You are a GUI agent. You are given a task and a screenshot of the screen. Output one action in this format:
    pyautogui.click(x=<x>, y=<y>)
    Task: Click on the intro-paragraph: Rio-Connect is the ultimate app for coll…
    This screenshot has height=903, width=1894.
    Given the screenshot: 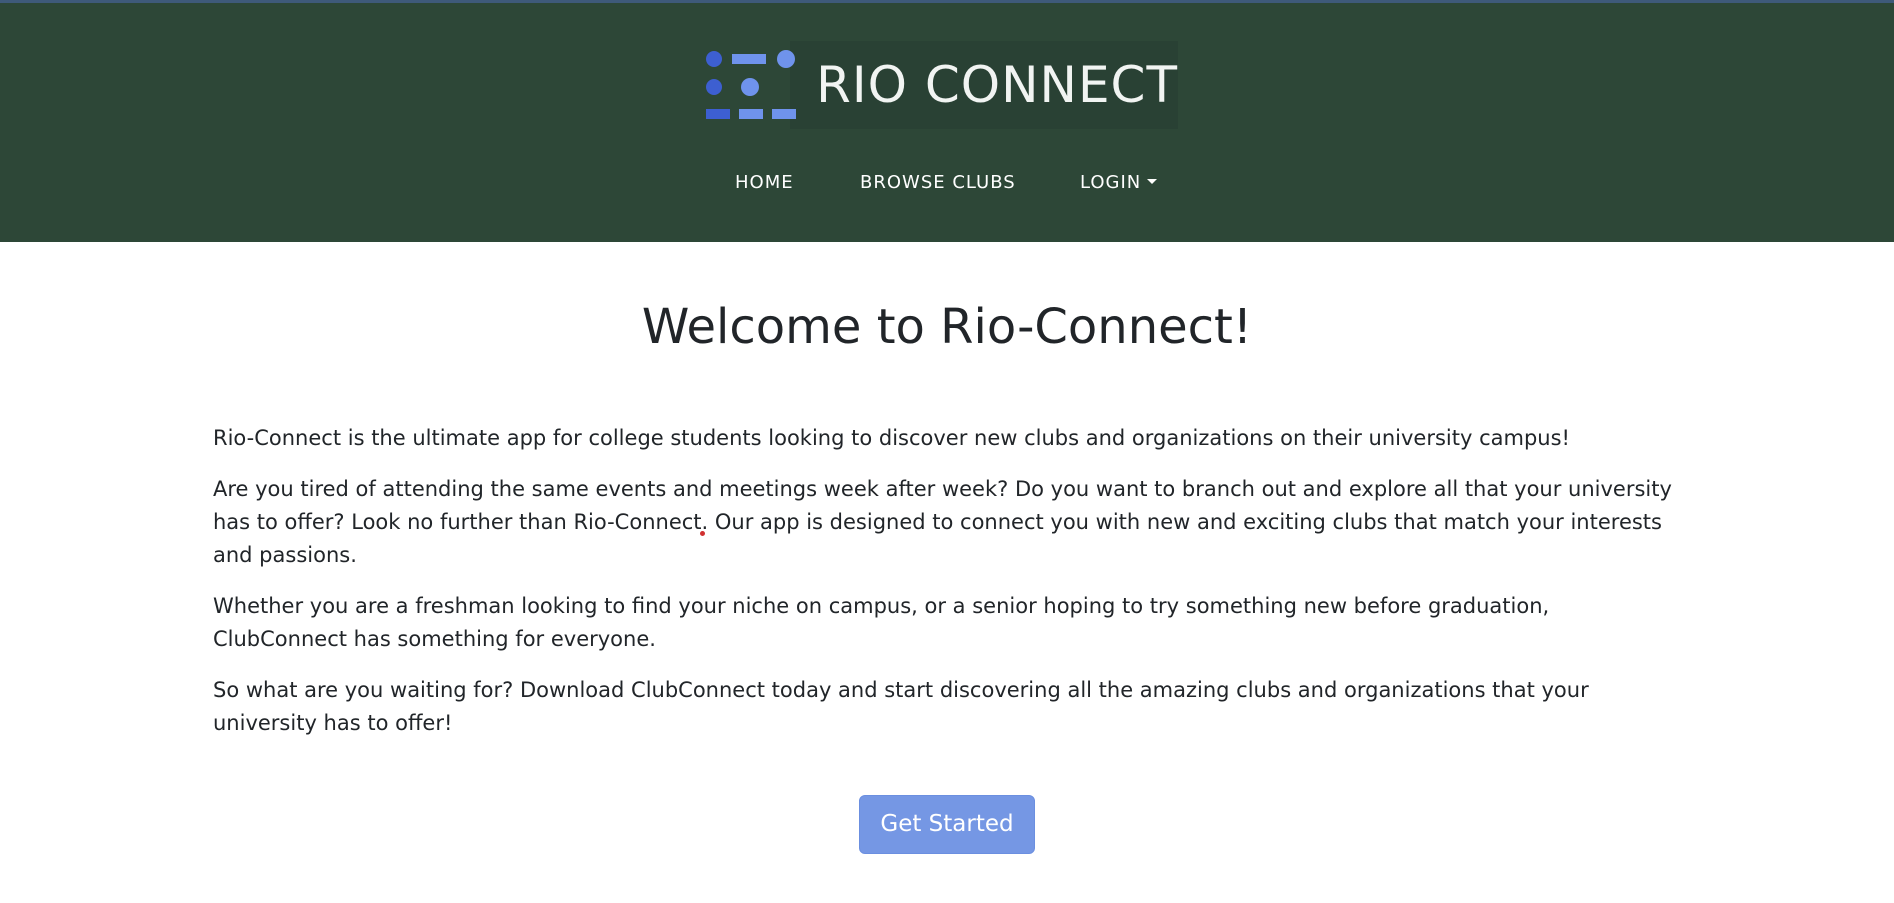 What is the action you would take?
    pyautogui.click(x=891, y=438)
    